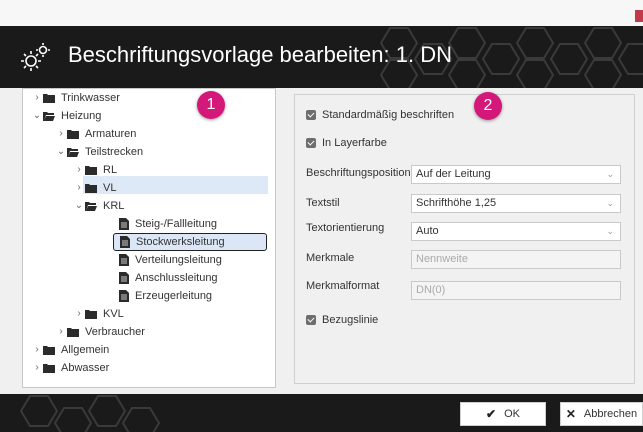  I want to click on tree-item-krl: ⌄ KRL, so click(99, 206).